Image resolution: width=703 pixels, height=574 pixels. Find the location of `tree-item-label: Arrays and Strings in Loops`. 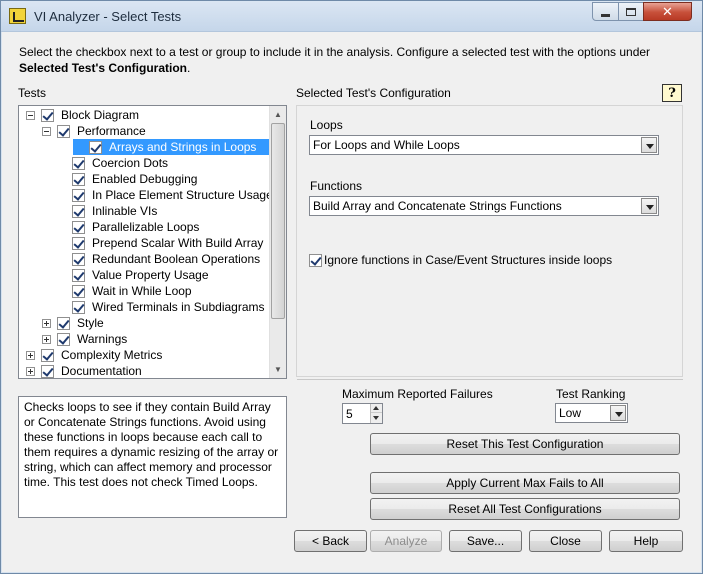

tree-item-label: Arrays and Strings in Loops is located at coordinates (183, 147).